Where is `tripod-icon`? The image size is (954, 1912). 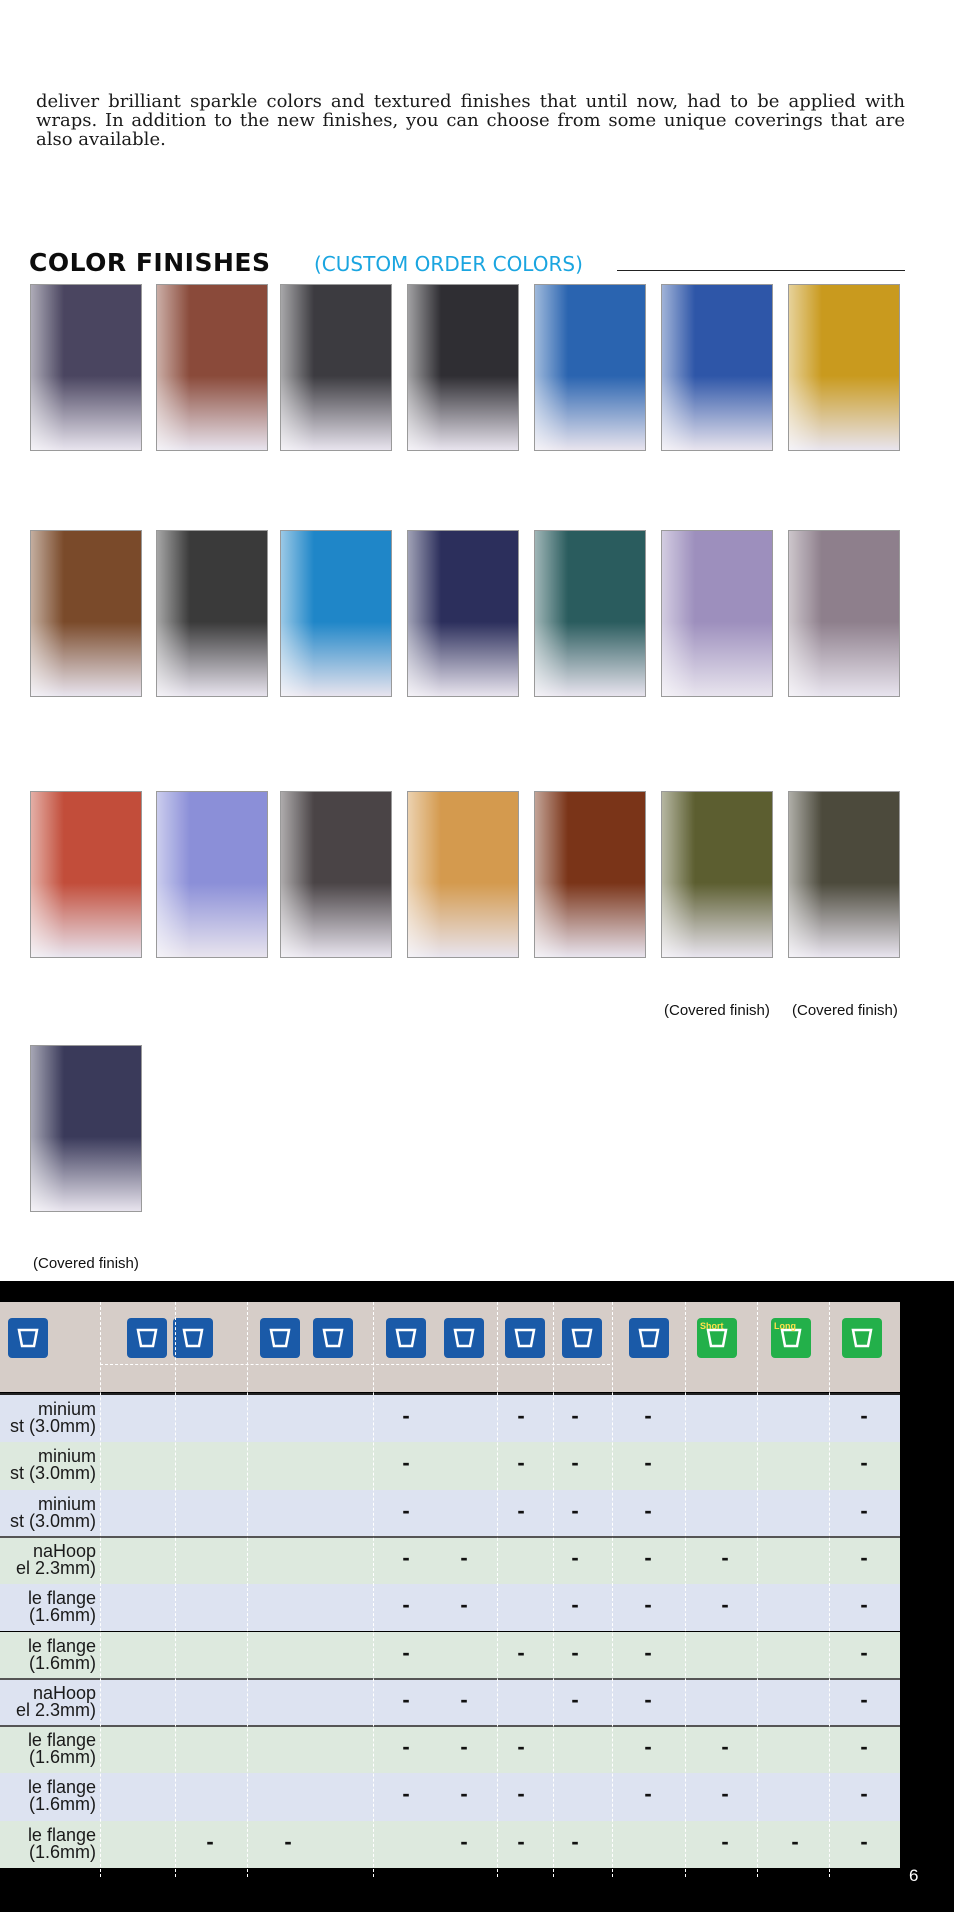
tripod-icon is located at coordinates (862, 1338).